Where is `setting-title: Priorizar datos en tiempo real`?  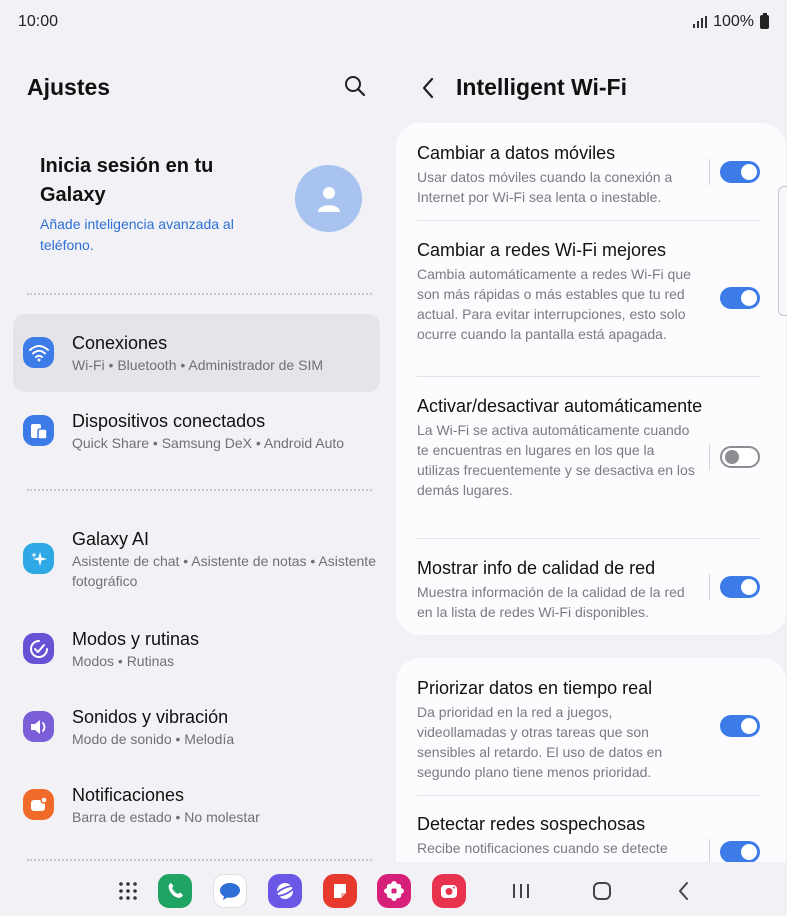 setting-title: Priorizar datos en tiempo real is located at coordinates (535, 688).